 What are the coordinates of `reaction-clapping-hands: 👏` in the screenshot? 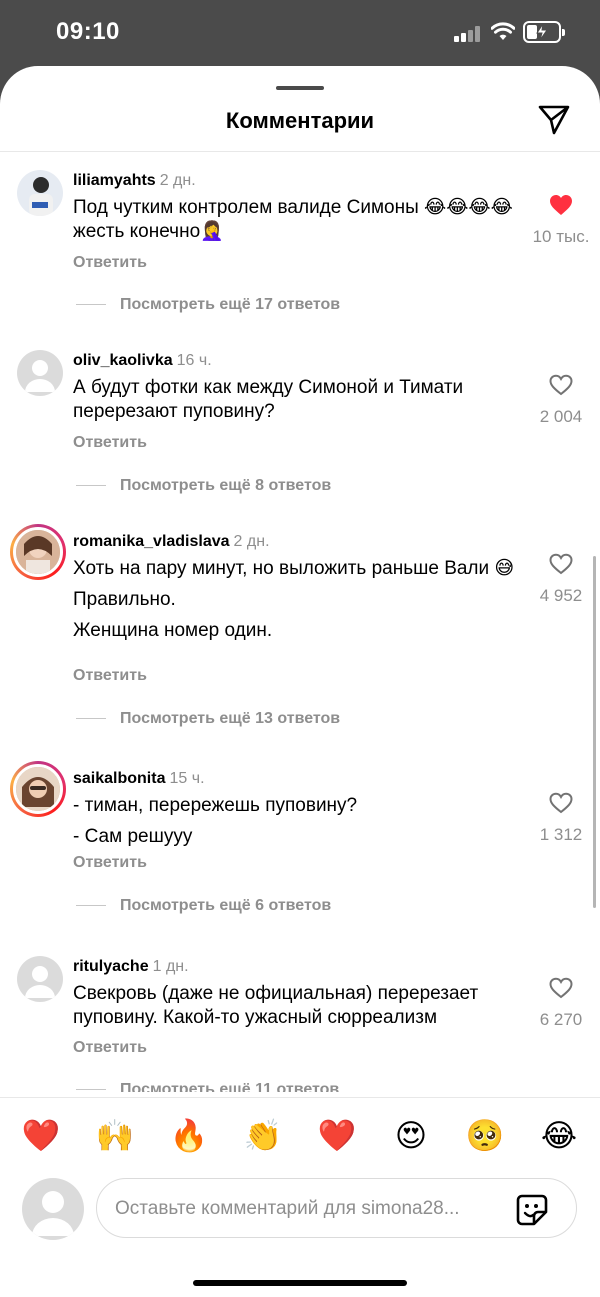 It's located at (263, 1136).